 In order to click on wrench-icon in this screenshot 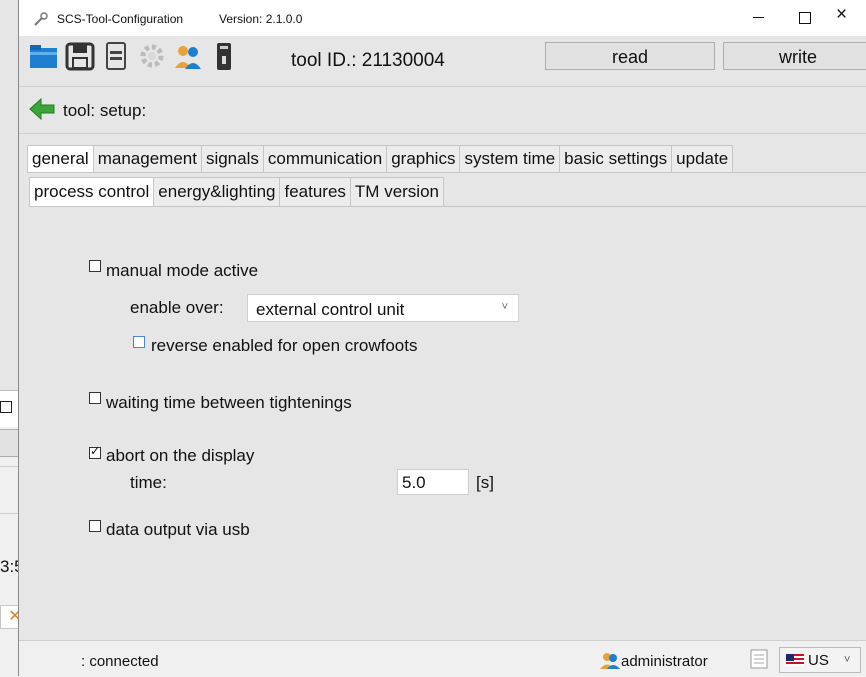, I will do `click(41, 19)`.